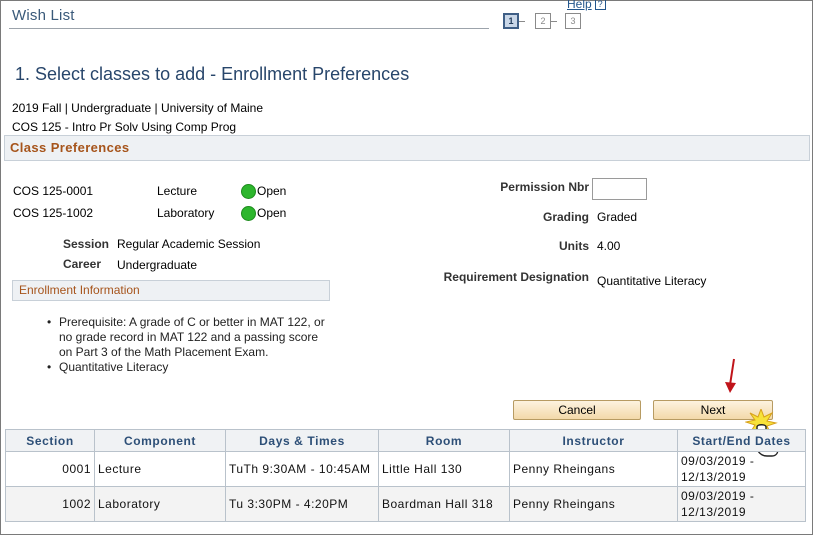 This screenshot has height=535, width=813. I want to click on class-component: Lecture, so click(177, 191).